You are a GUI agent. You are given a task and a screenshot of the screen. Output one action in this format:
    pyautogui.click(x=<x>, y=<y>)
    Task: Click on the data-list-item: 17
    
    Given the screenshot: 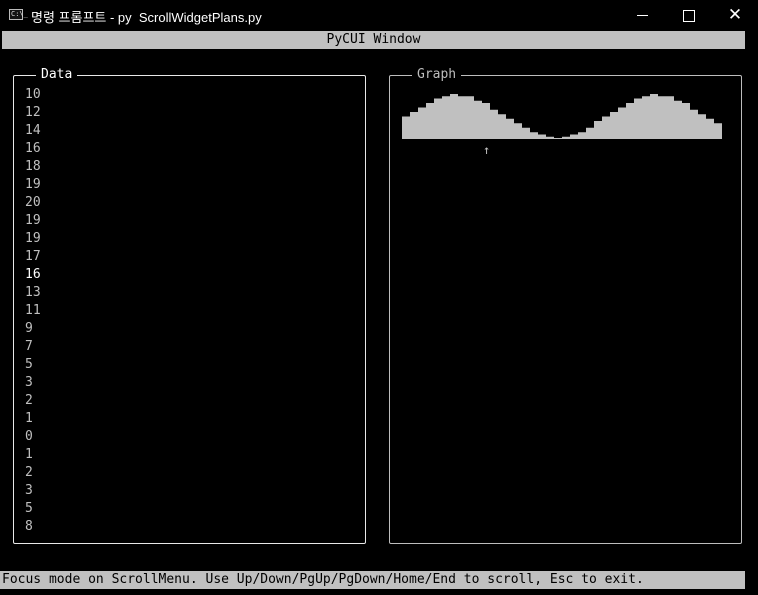 What is the action you would take?
    pyautogui.click(x=33, y=257)
    